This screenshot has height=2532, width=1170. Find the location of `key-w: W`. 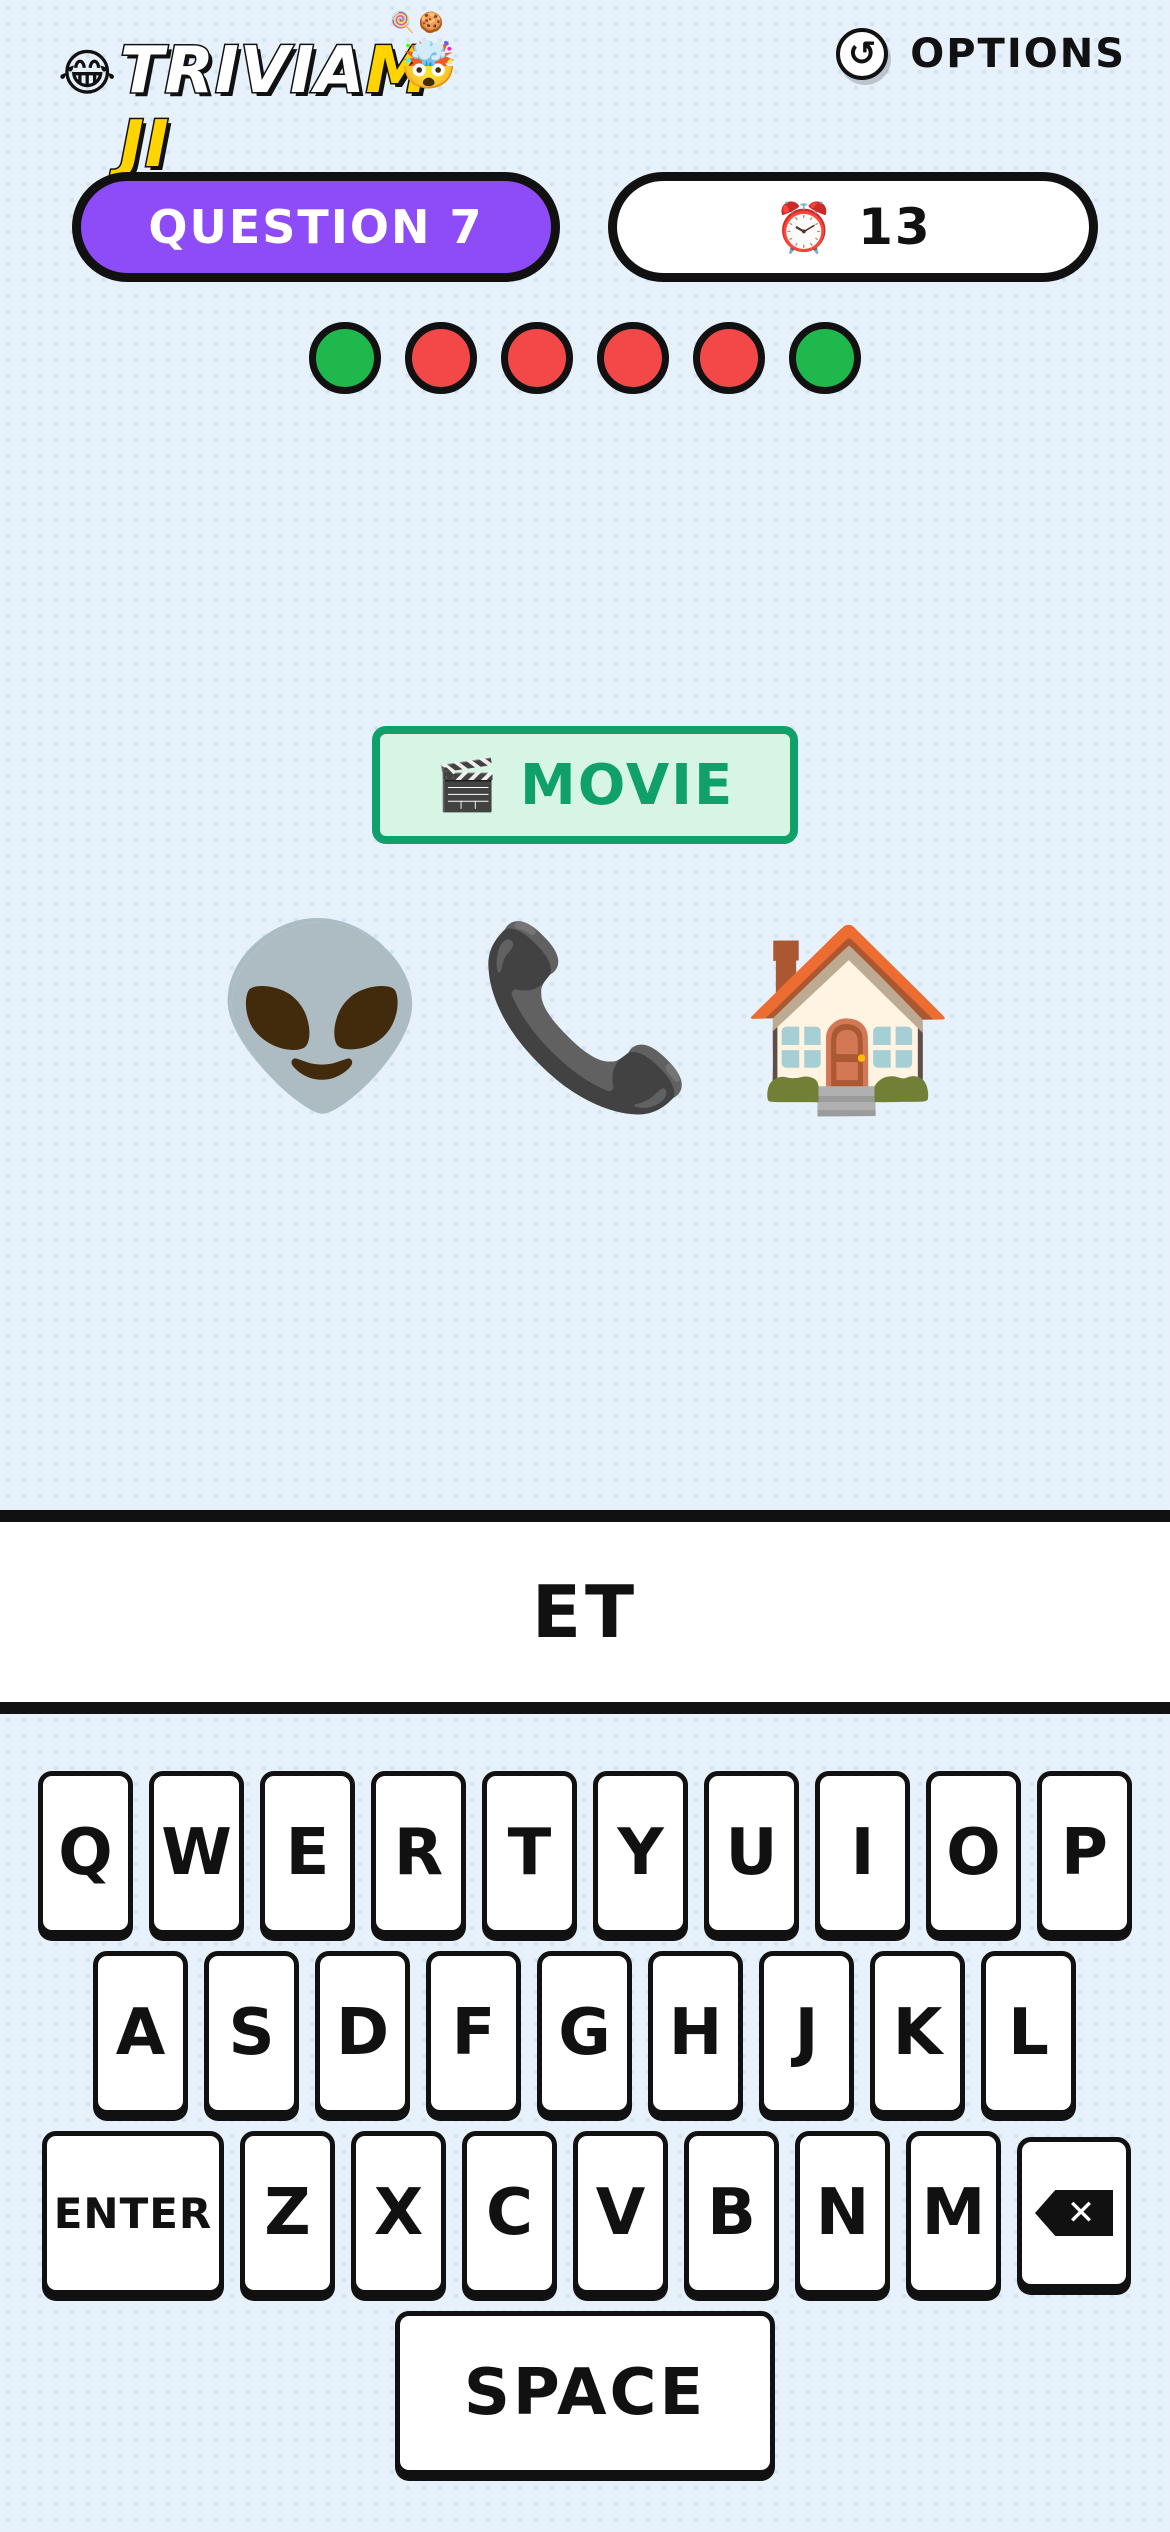

key-w: W is located at coordinates (196, 1853).